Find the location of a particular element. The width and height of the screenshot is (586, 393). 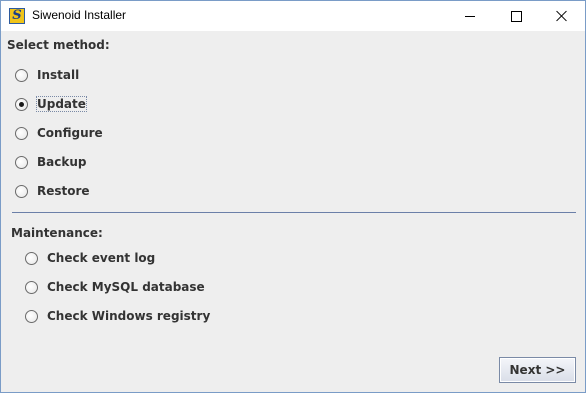

radio-label: Check Windows registry is located at coordinates (129, 316).